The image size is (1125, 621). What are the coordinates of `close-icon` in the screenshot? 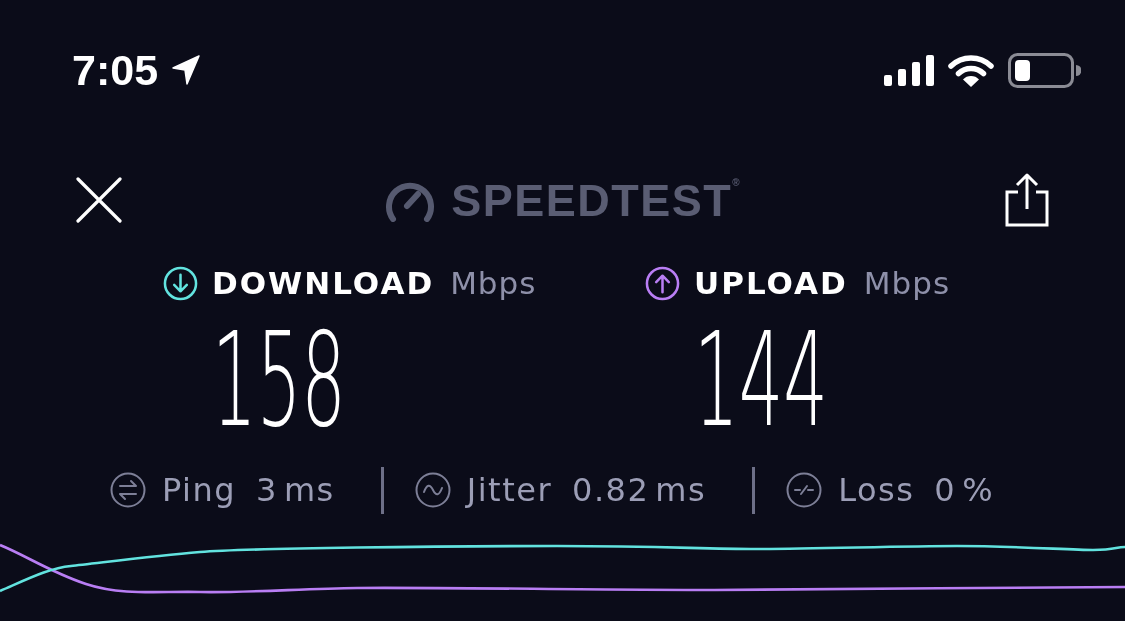 It's located at (99, 200).